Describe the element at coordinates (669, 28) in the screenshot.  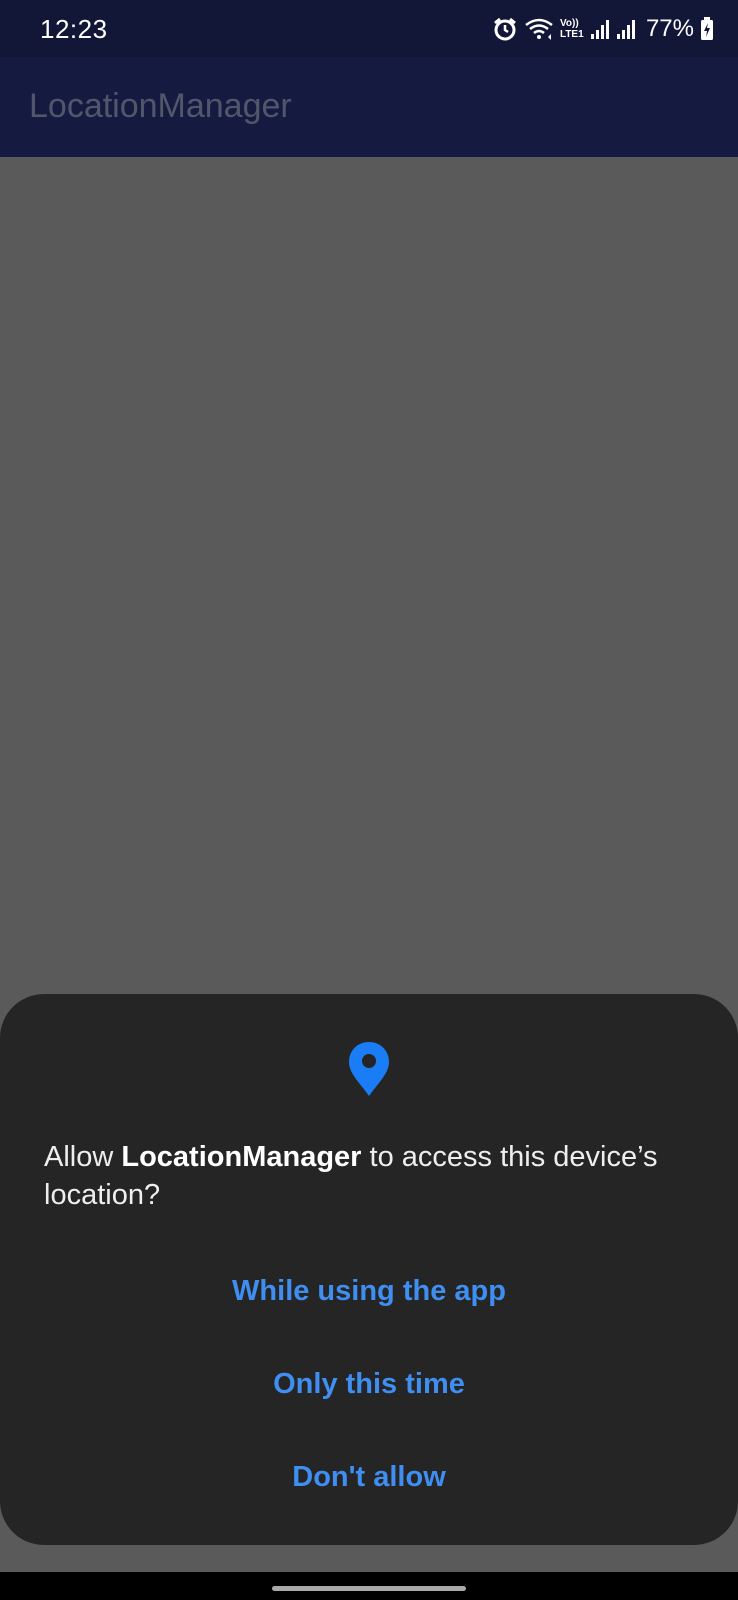
I see `battery-percent: 77%` at that location.